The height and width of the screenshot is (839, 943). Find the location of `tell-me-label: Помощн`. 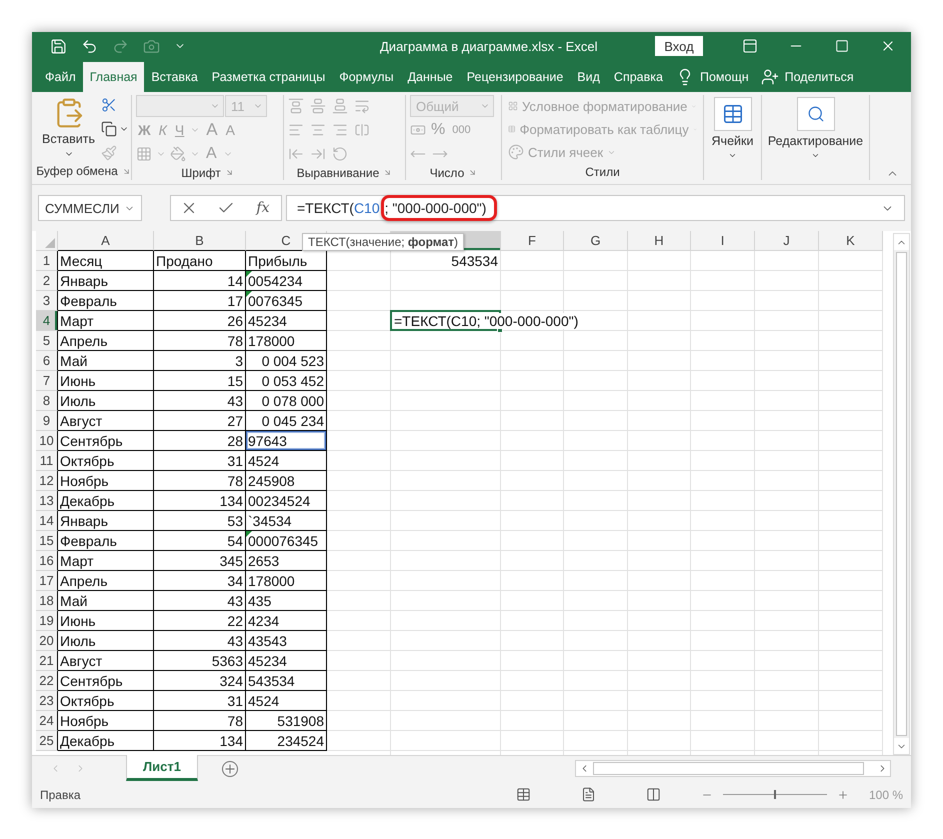

tell-me-label: Помощн is located at coordinates (724, 77).